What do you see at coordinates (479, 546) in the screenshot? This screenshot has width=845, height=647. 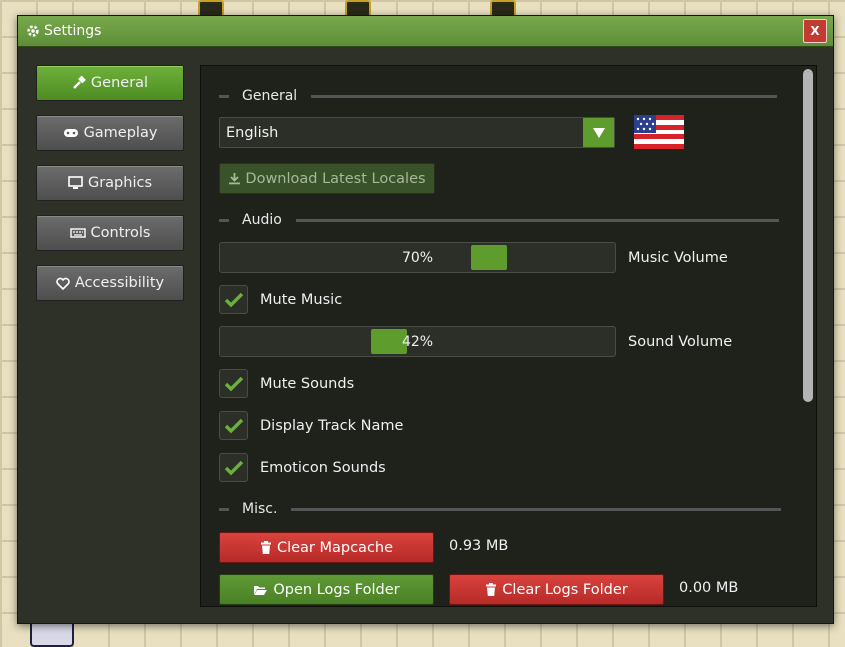 I see `mapcache-size: 0.93 MB` at bounding box center [479, 546].